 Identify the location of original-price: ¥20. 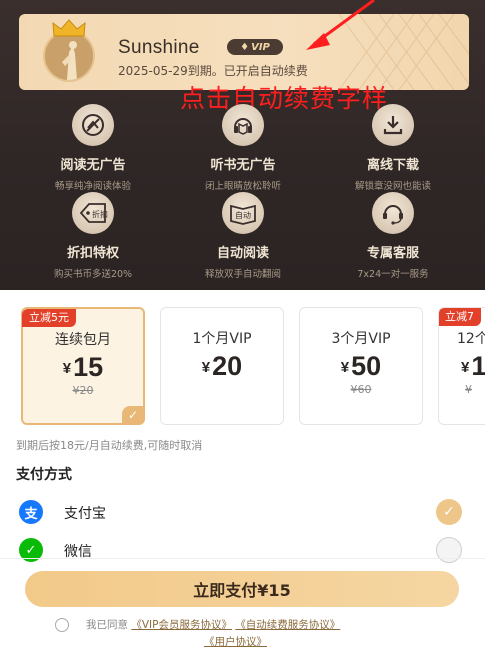
(83, 390).